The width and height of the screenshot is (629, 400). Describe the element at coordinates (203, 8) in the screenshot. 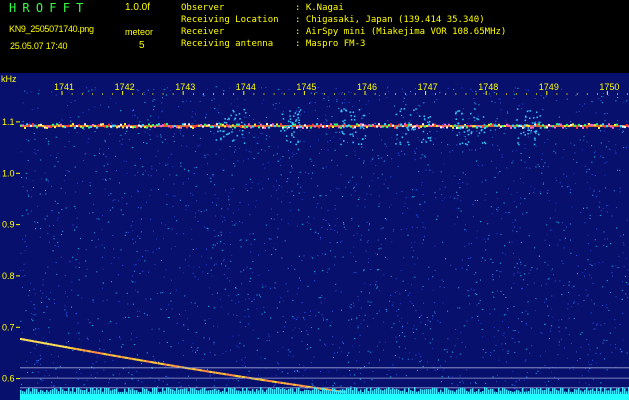

I see `info-key: Observer` at that location.